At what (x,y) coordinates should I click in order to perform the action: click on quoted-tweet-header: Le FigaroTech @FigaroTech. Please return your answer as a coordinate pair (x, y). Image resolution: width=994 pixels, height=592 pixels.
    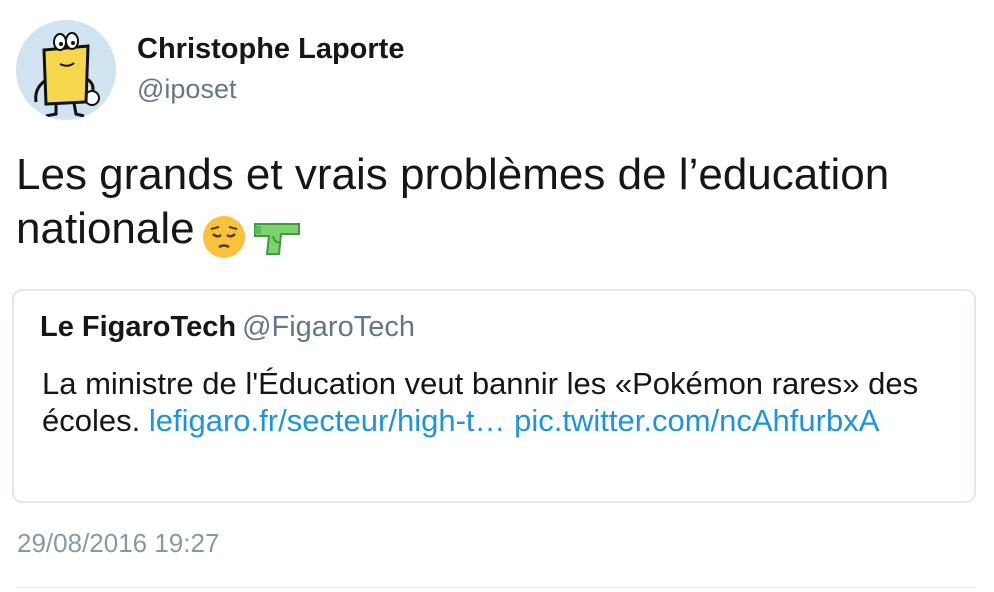
    Looking at the image, I should click on (227, 327).